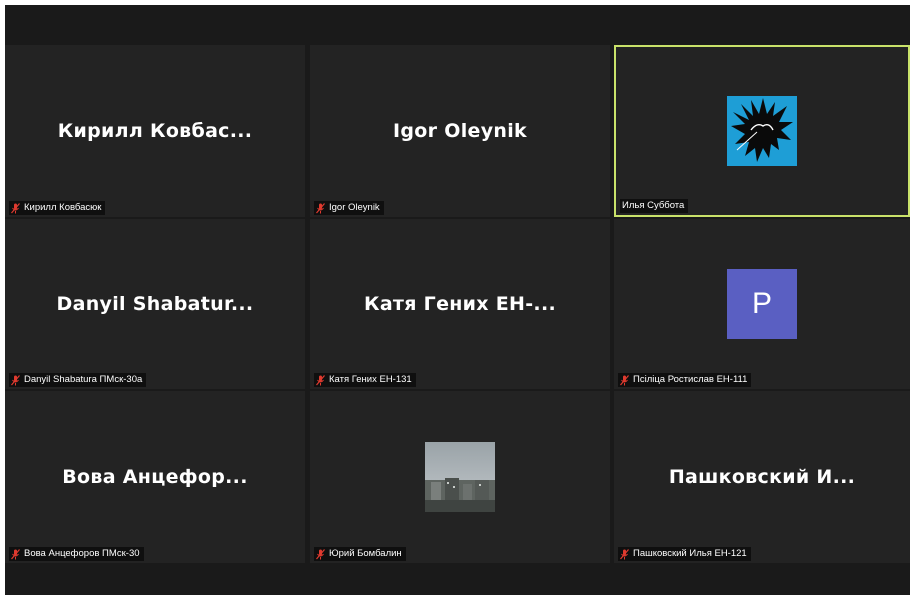 The width and height of the screenshot is (910, 596). I want to click on participant-tile: Вова Анцефор... Вова Анцефоров ПМск-30, so click(155, 477).